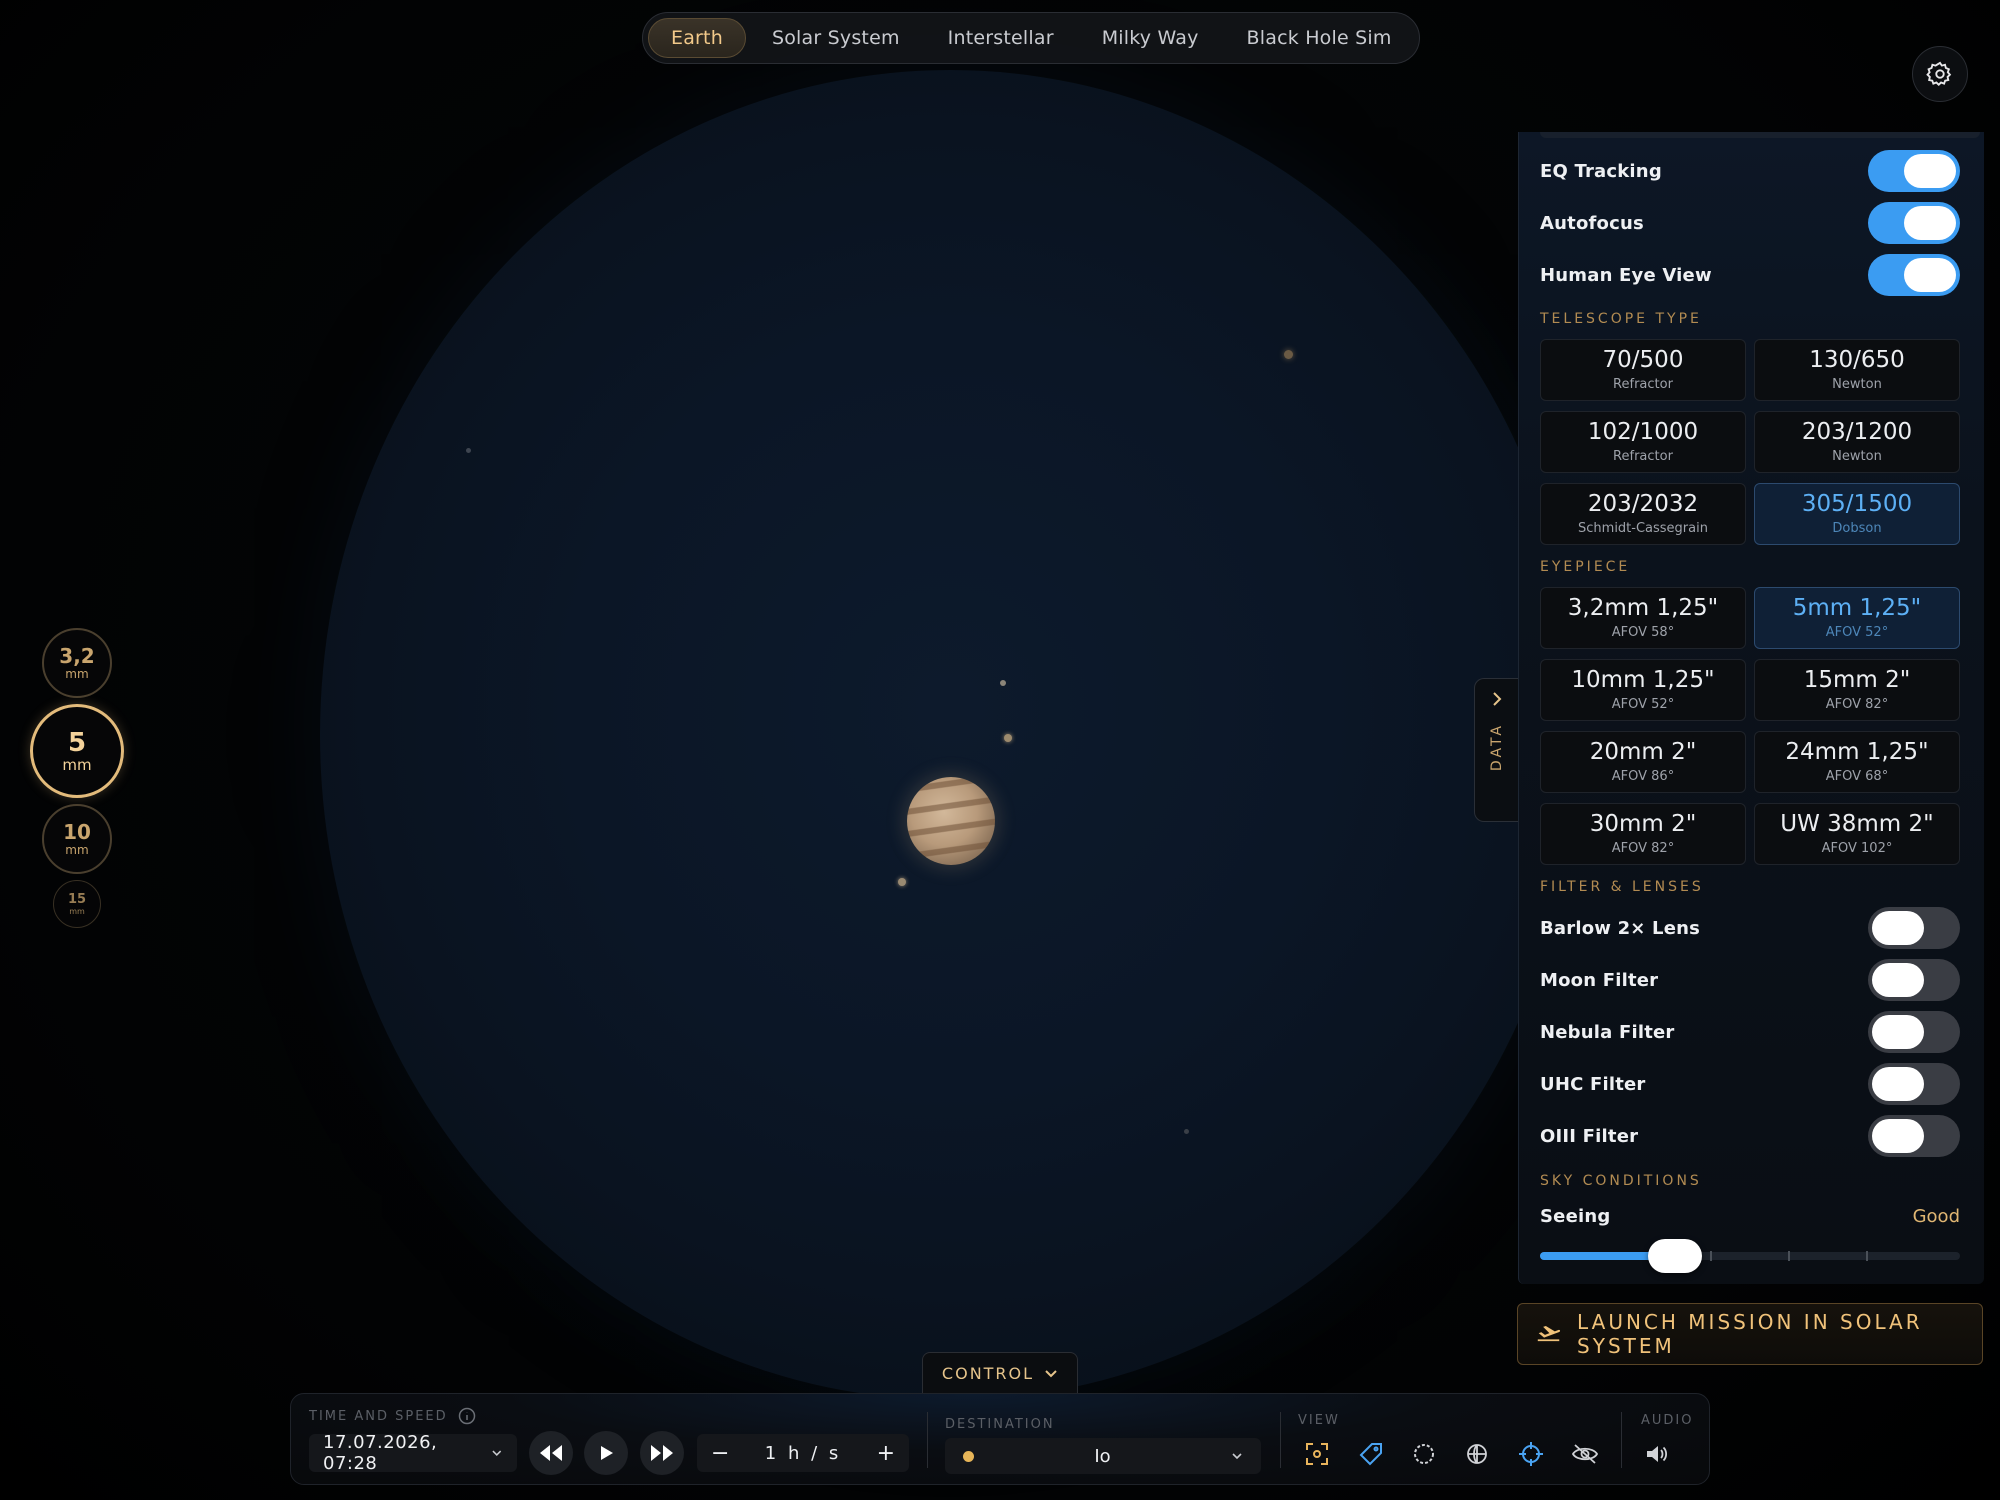  I want to click on tab-milky-way: Milky Way, so click(1150, 38).